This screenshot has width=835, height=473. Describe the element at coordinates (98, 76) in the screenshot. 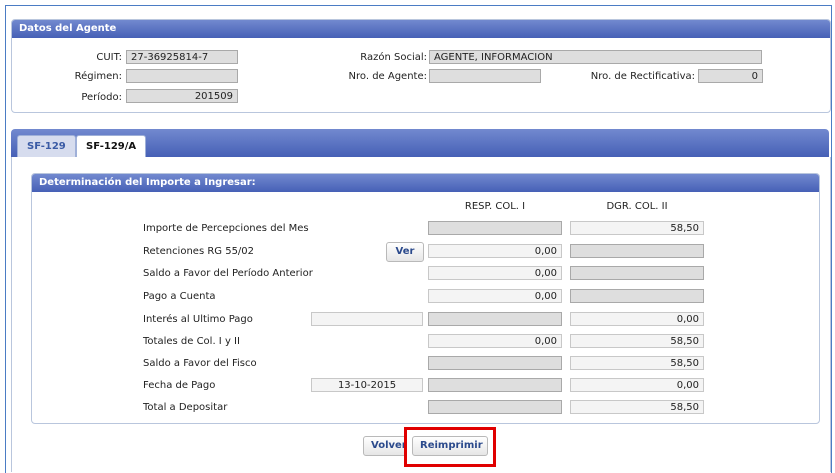

I see `regimen-label: Régimen:` at that location.